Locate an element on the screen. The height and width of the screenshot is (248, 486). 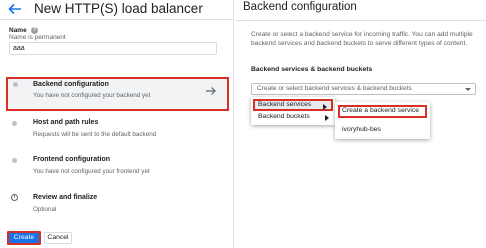
backend-services-submenu: Create a backend service ivoryhub-bes is located at coordinates (382, 120).